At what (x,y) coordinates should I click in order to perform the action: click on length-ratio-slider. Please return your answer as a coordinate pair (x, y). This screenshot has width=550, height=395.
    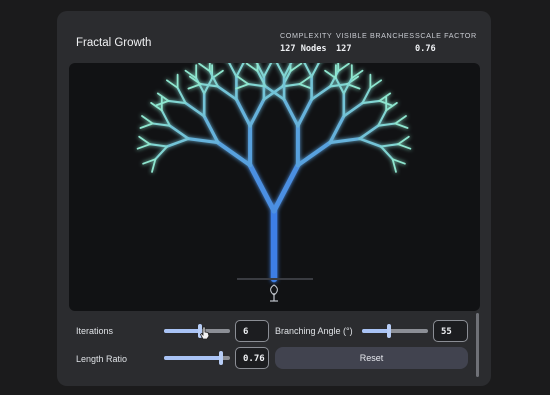
    Looking at the image, I should click on (197, 358).